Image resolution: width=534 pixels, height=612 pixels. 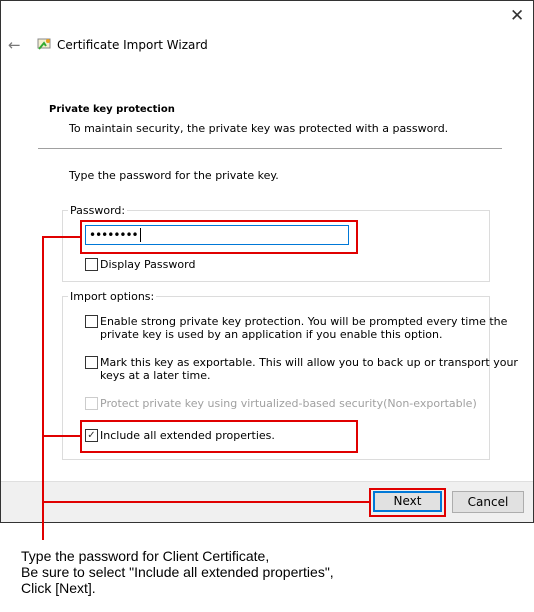 I want to click on divider, so click(x=270, y=148).